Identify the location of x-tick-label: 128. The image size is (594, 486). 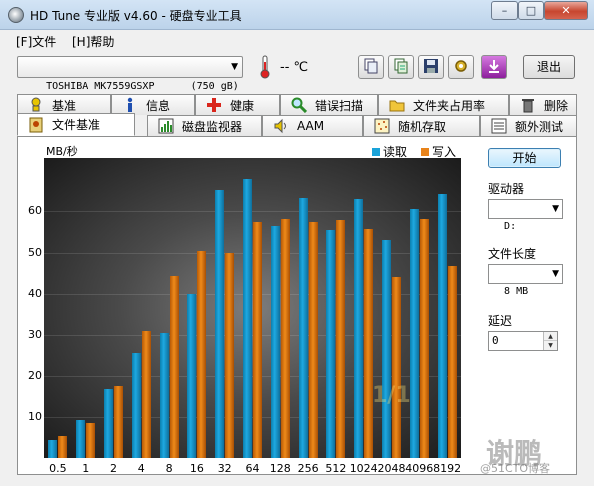
(280, 468).